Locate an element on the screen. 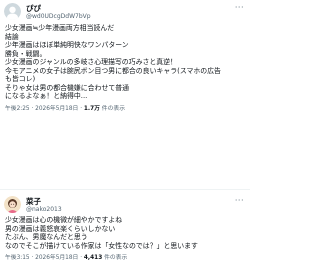 This screenshot has height=261, width=320. post-line: 少女漫画≒少年漫画両方相当読んだ is located at coordinates (60, 28).